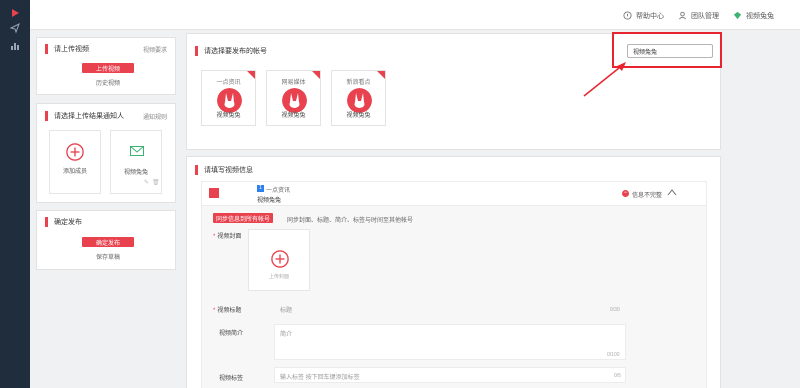 This screenshot has width=800, height=388. I want to click on add-member-tile: 添加成员, so click(75, 162).